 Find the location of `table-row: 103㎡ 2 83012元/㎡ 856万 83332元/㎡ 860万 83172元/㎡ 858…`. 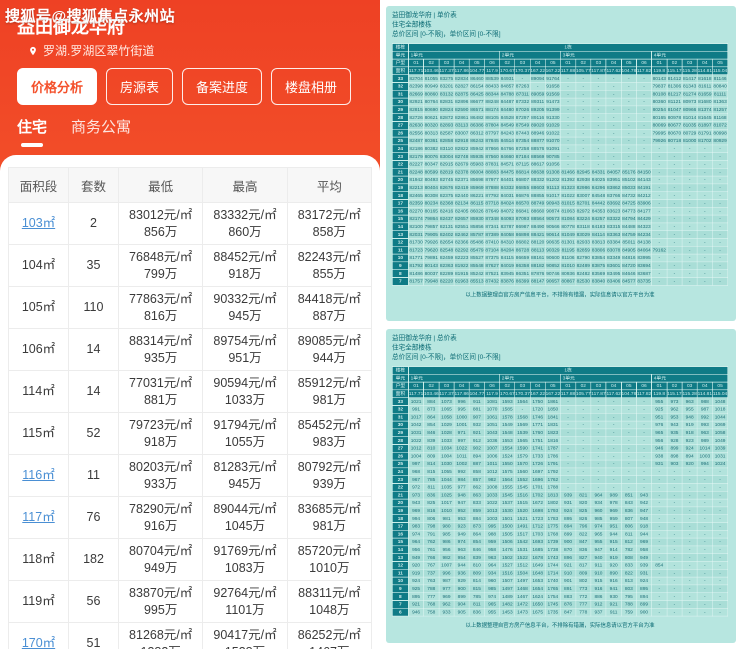

table-row: 103㎡ 2 83012元/㎡ 856万 83332元/㎡ 860万 83172元/㎡ 858… is located at coordinates (190, 223).